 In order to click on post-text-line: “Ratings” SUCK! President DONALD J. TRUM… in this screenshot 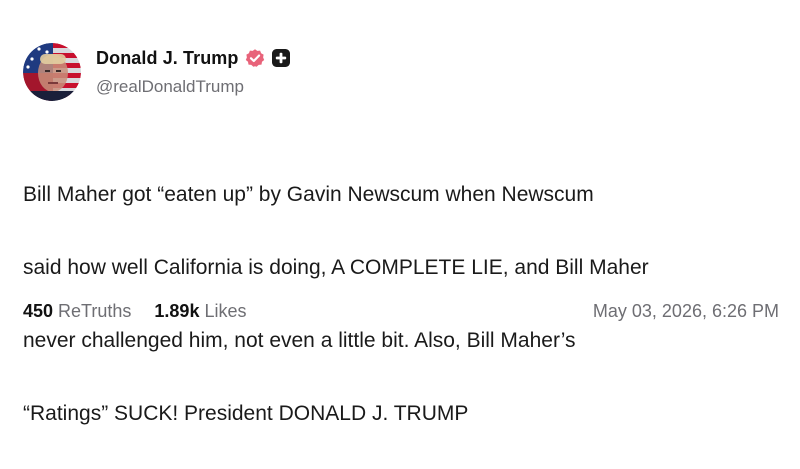, I will do `click(246, 413)`.